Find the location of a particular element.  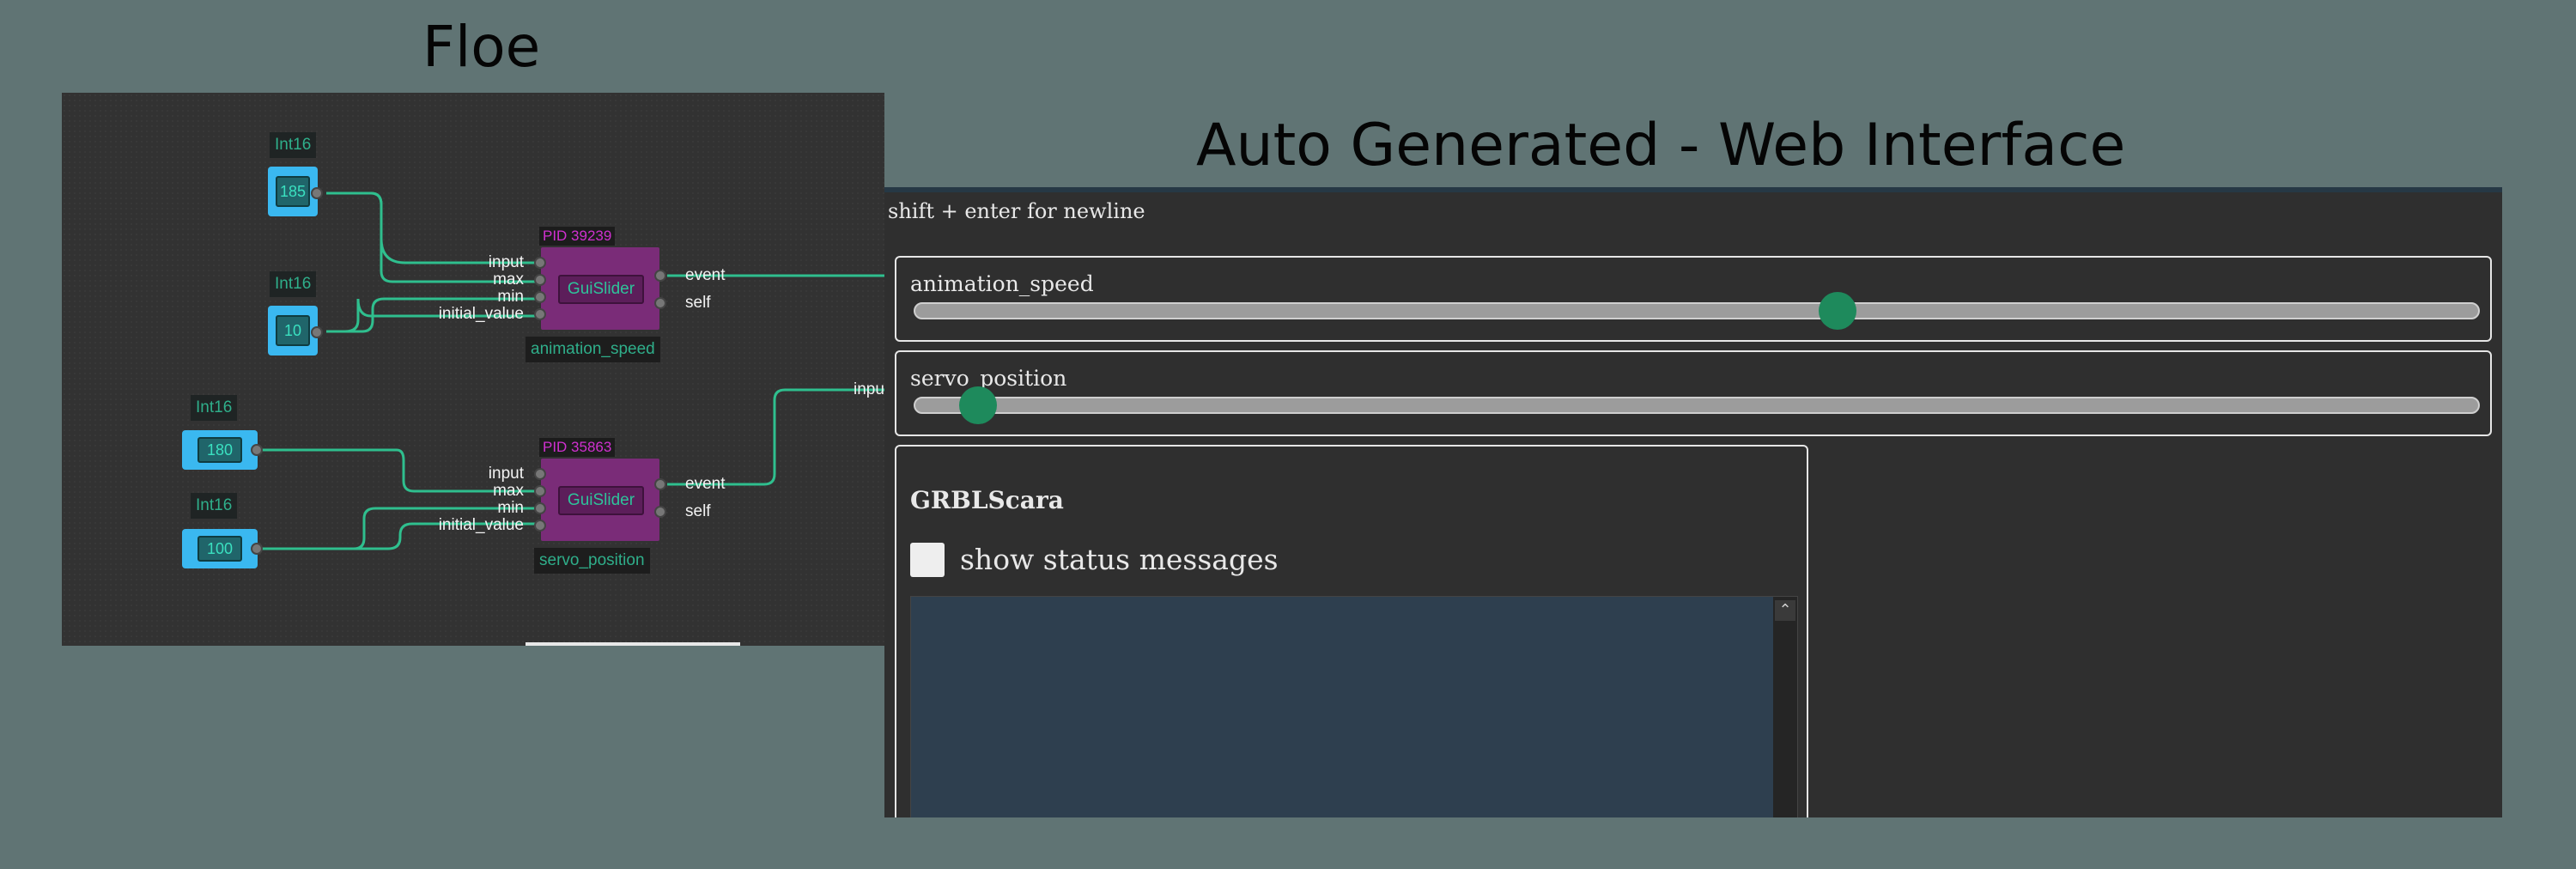

animation-speed-slider is located at coordinates (1697, 311).